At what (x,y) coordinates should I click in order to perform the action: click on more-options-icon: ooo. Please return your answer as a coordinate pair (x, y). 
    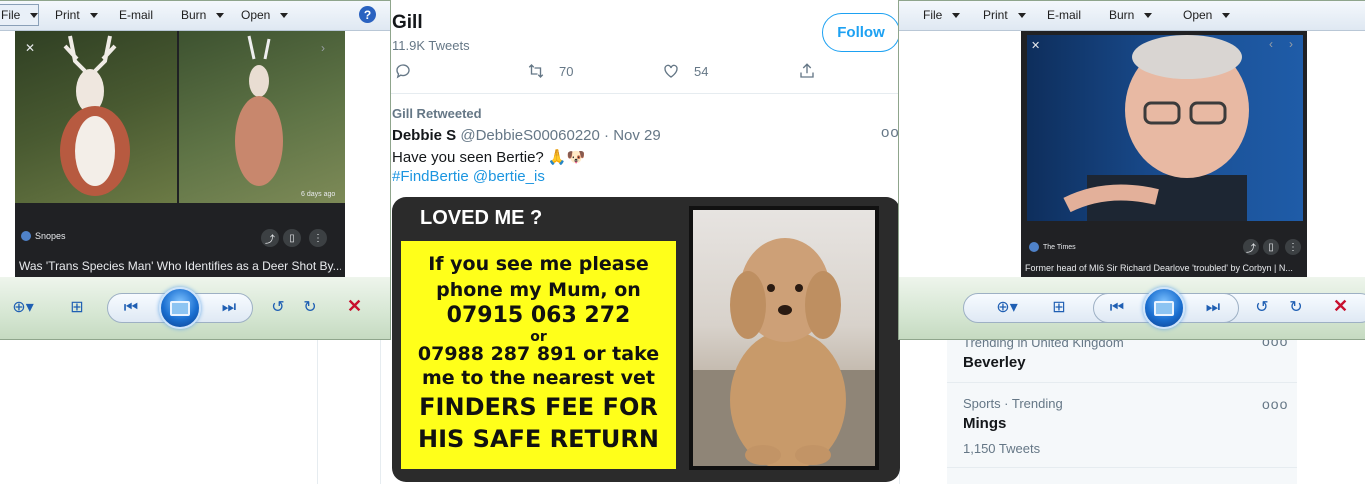
    Looking at the image, I should click on (1275, 404).